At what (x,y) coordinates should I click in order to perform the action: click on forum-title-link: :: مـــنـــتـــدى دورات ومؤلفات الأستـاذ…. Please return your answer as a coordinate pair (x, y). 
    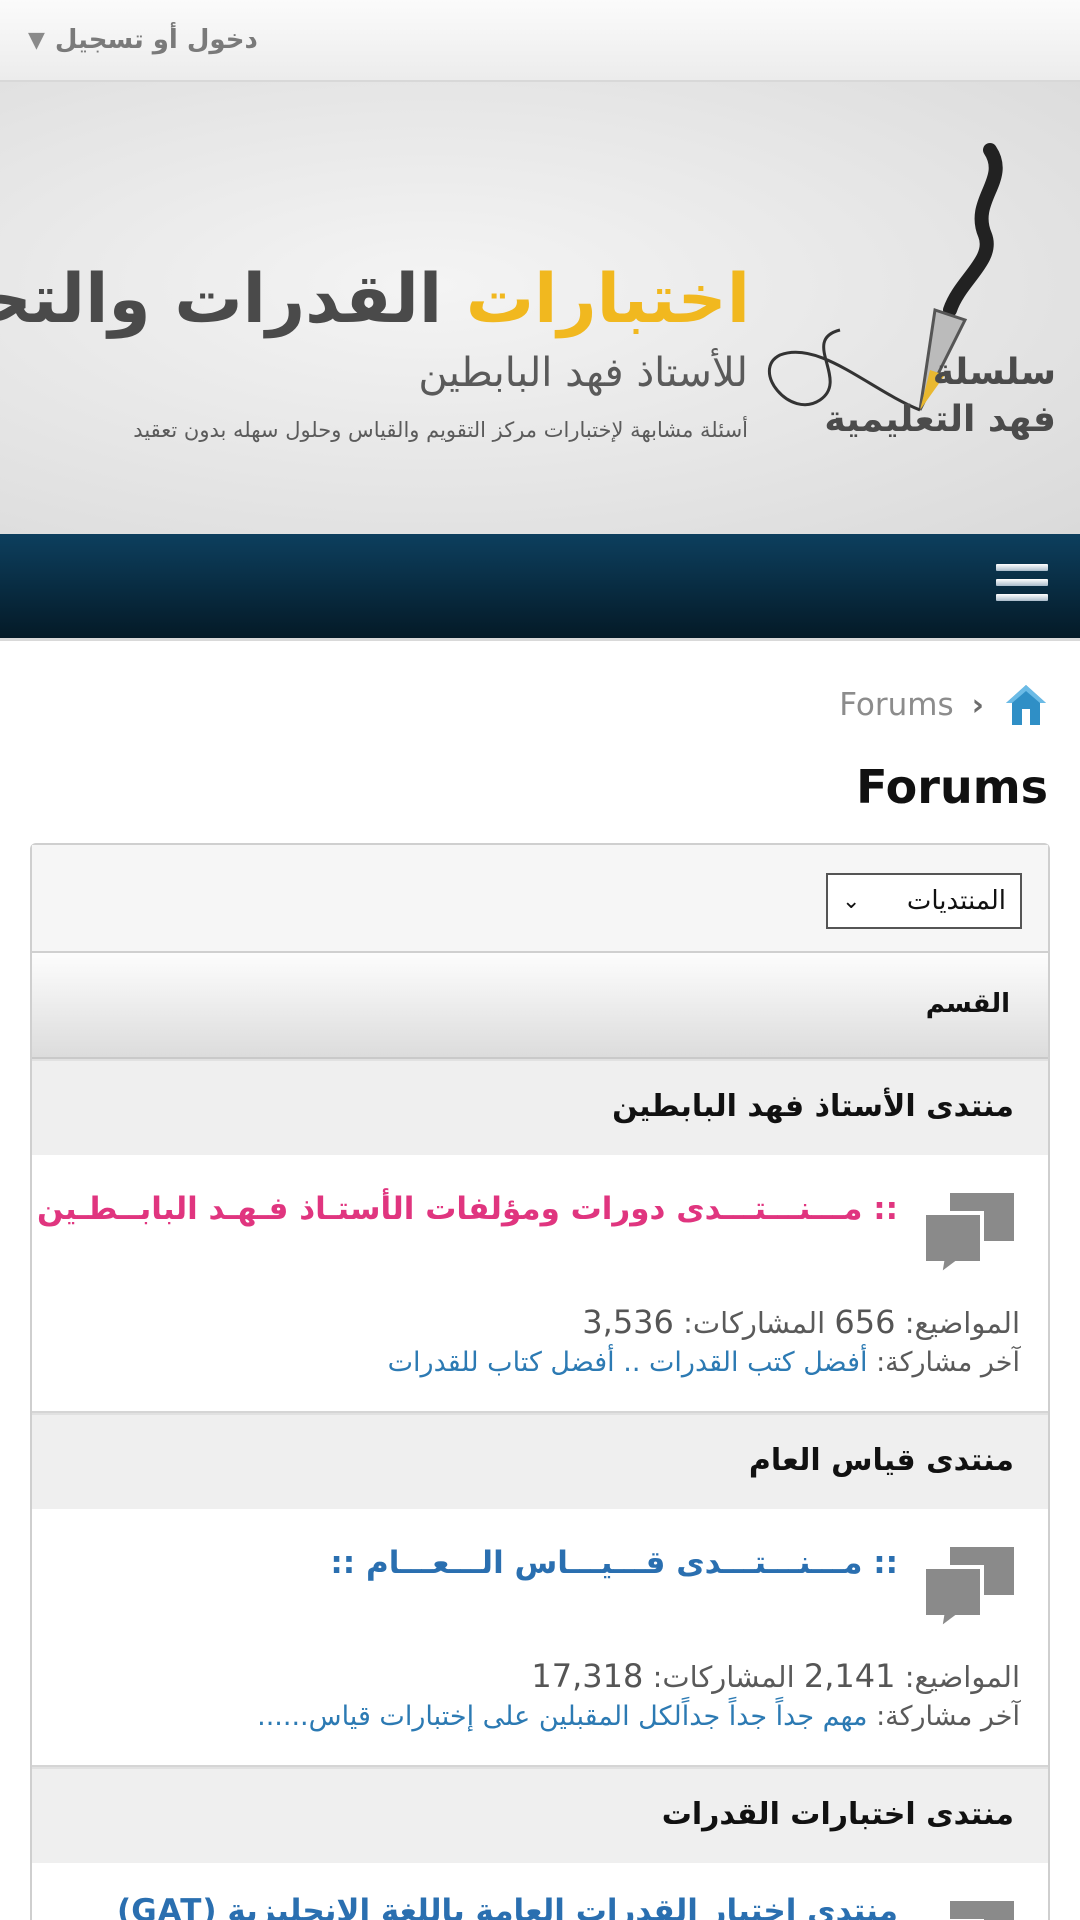
    Looking at the image, I should click on (467, 1209).